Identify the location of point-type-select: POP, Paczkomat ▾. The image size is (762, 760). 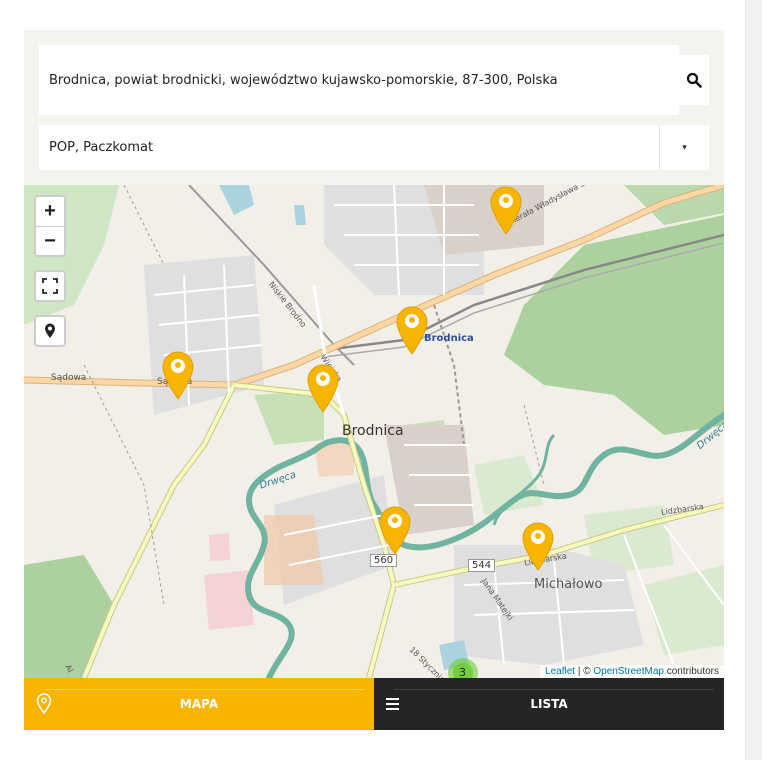
(374, 147).